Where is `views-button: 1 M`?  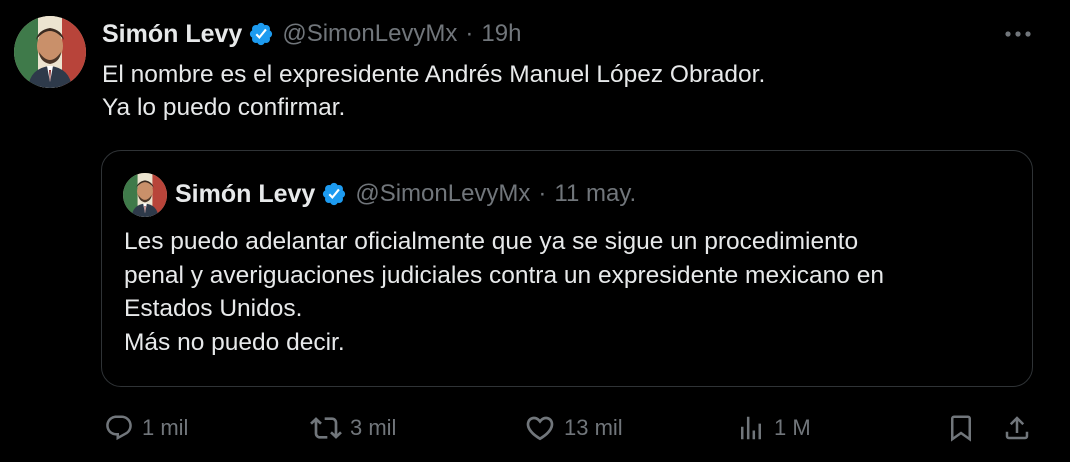
views-button: 1 M is located at coordinates (773, 428).